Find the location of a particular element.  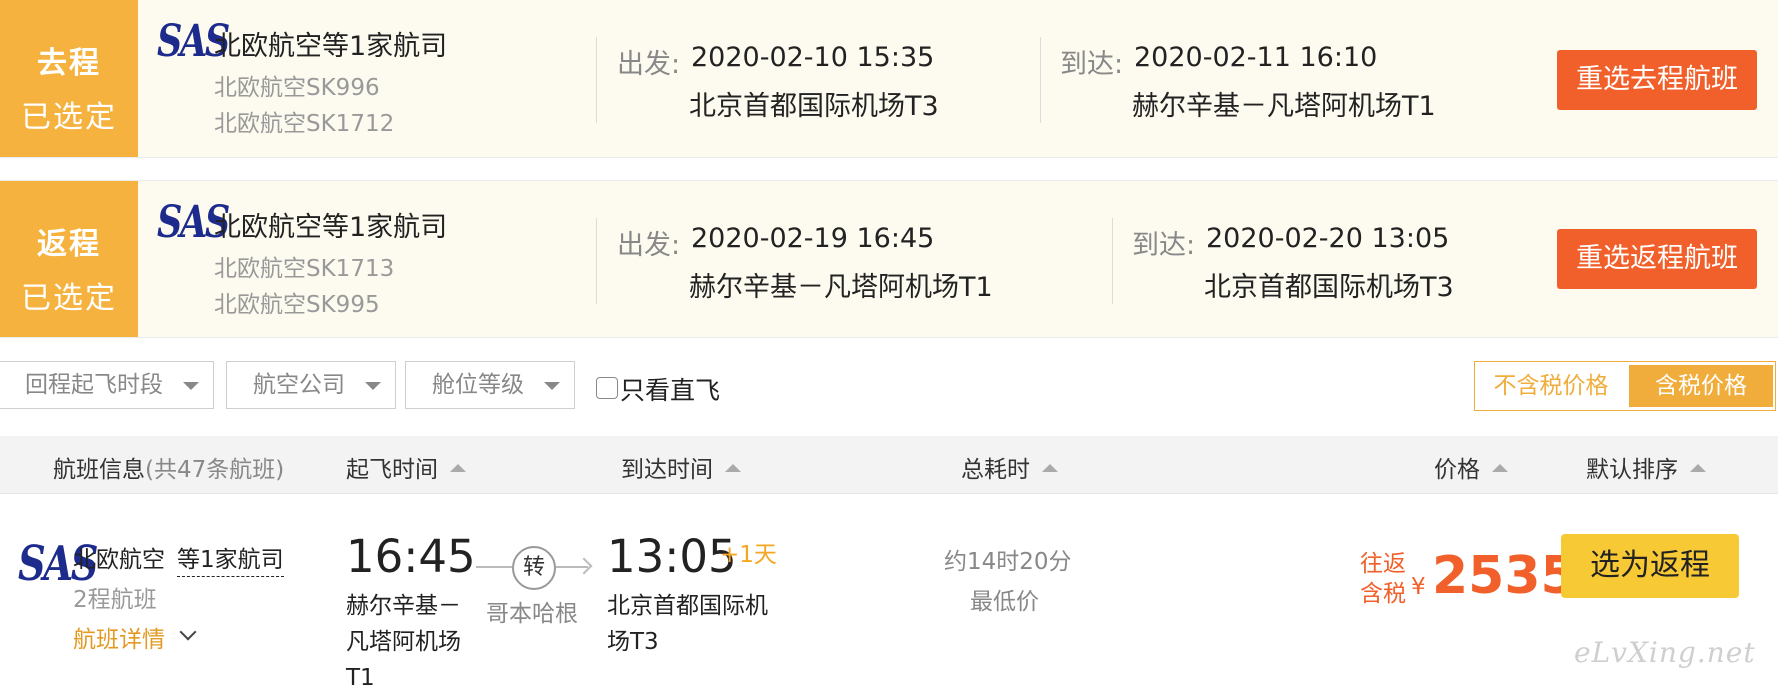

outbound-tag-title: 去程 is located at coordinates (69, 63).